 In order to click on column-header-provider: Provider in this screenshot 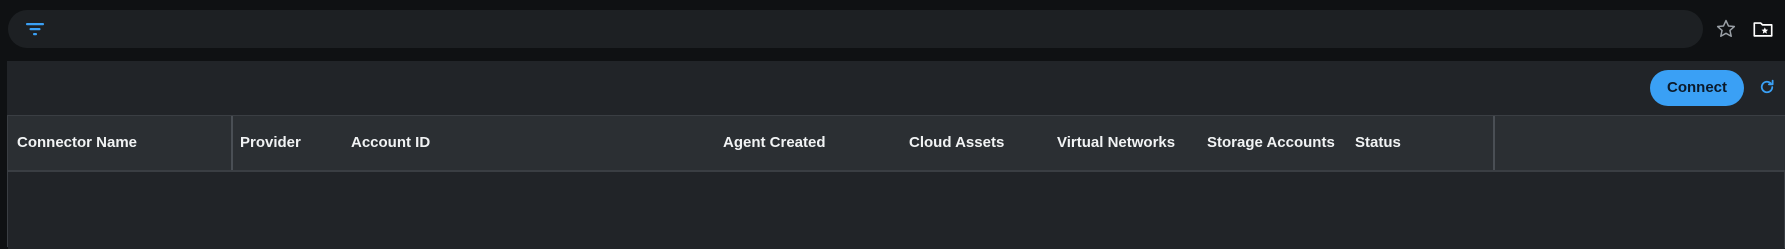, I will do `click(270, 143)`.